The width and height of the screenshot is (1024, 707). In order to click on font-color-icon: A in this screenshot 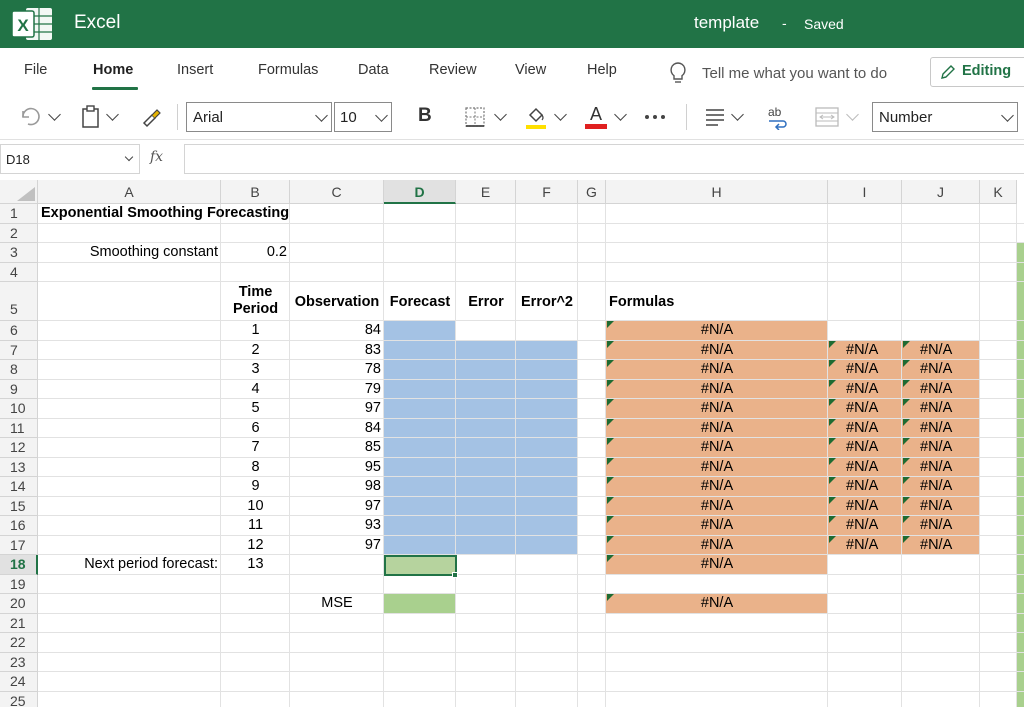, I will do `click(596, 116)`.